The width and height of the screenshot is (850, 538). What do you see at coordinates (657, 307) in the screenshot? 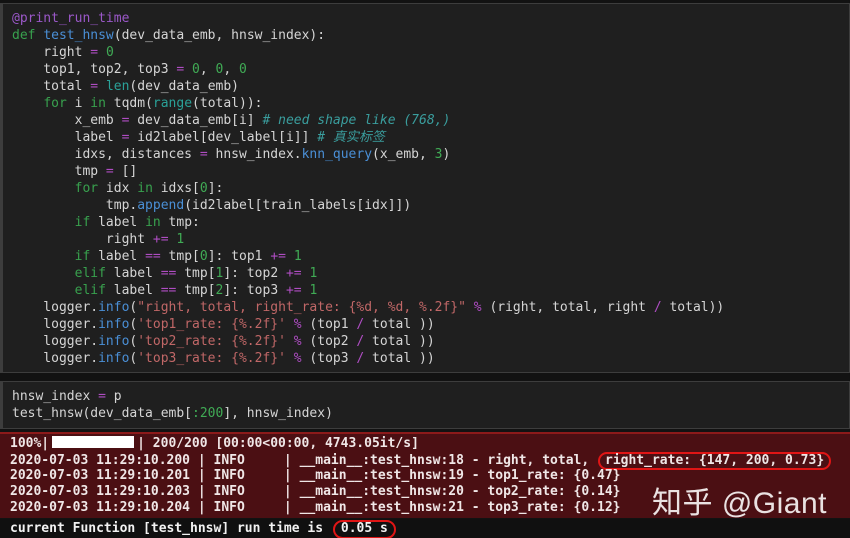
I see `code-token: /` at bounding box center [657, 307].